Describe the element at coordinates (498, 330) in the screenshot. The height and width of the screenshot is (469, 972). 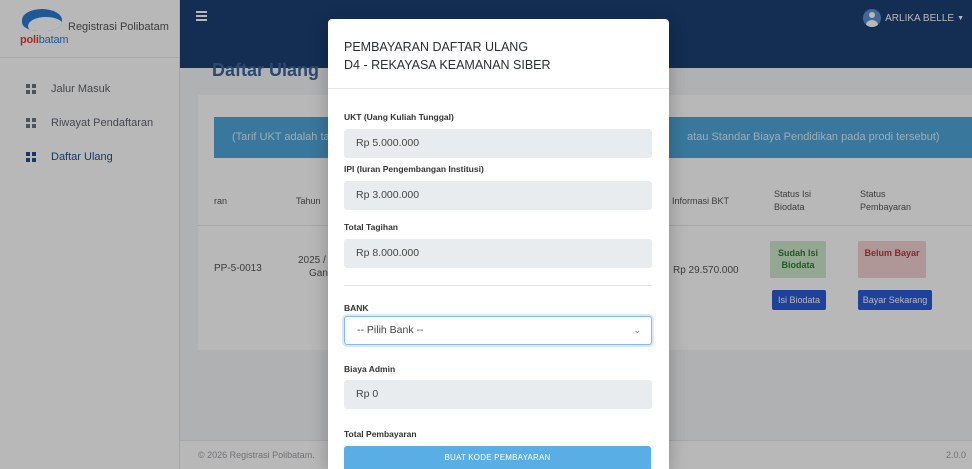
I see `bank-select: -- Pilih Bank -- ⌄` at that location.